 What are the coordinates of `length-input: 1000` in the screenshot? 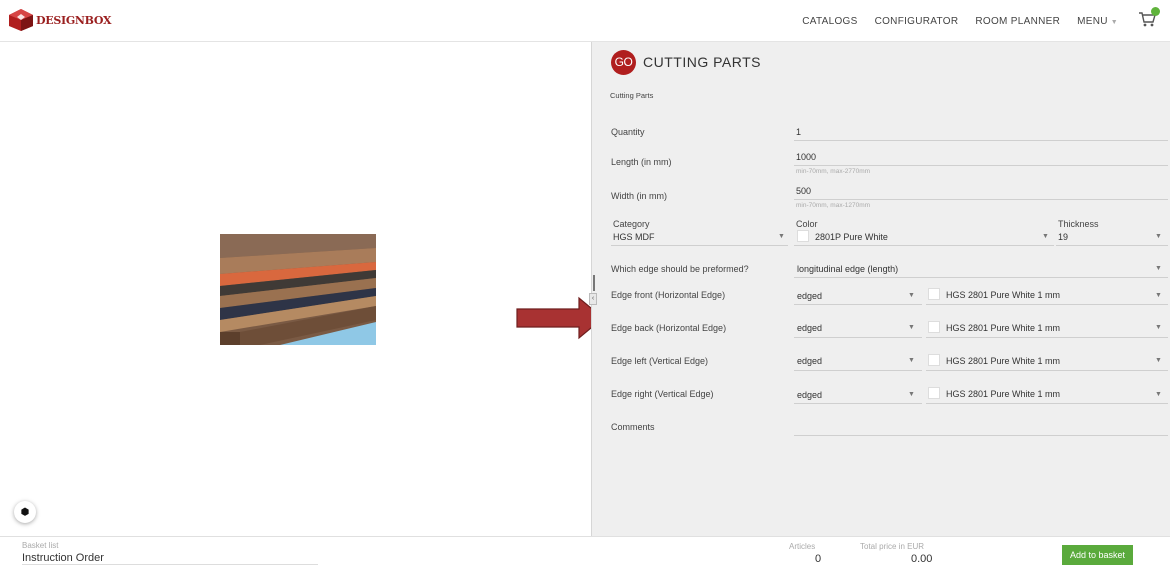 It's located at (806, 157).